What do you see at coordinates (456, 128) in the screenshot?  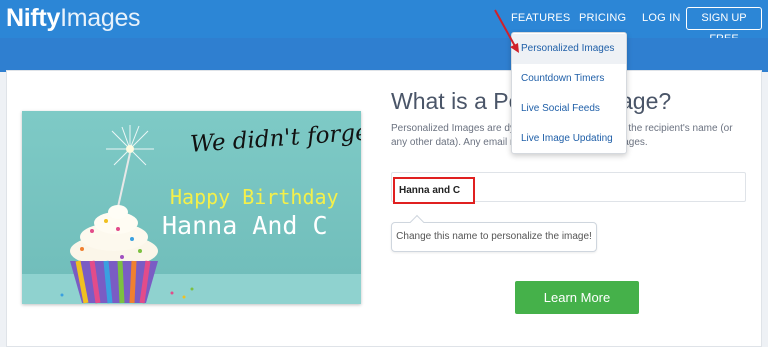 I see `description-line1-left: Personalized Images are dyn` at bounding box center [456, 128].